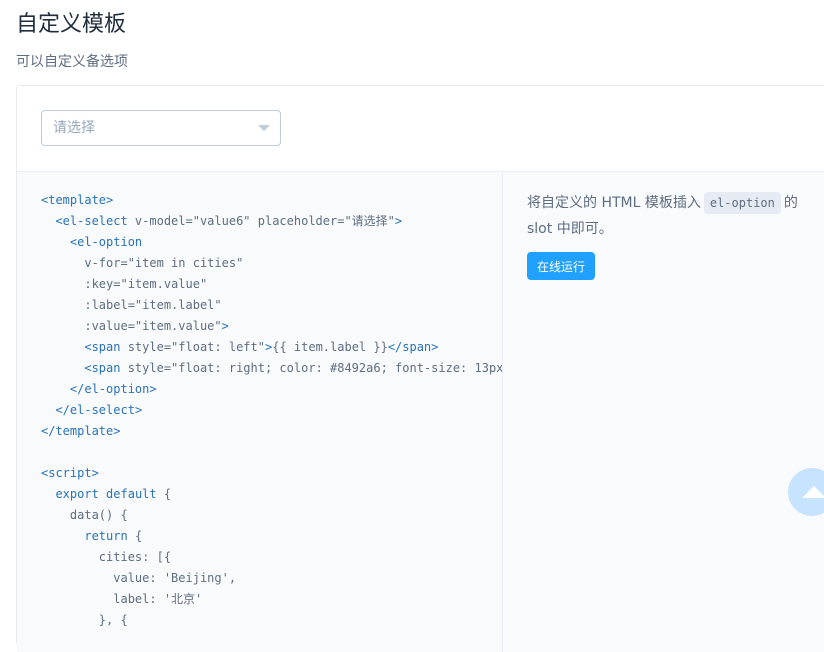  What do you see at coordinates (813, 492) in the screenshot?
I see `arrow-up-icon` at bounding box center [813, 492].